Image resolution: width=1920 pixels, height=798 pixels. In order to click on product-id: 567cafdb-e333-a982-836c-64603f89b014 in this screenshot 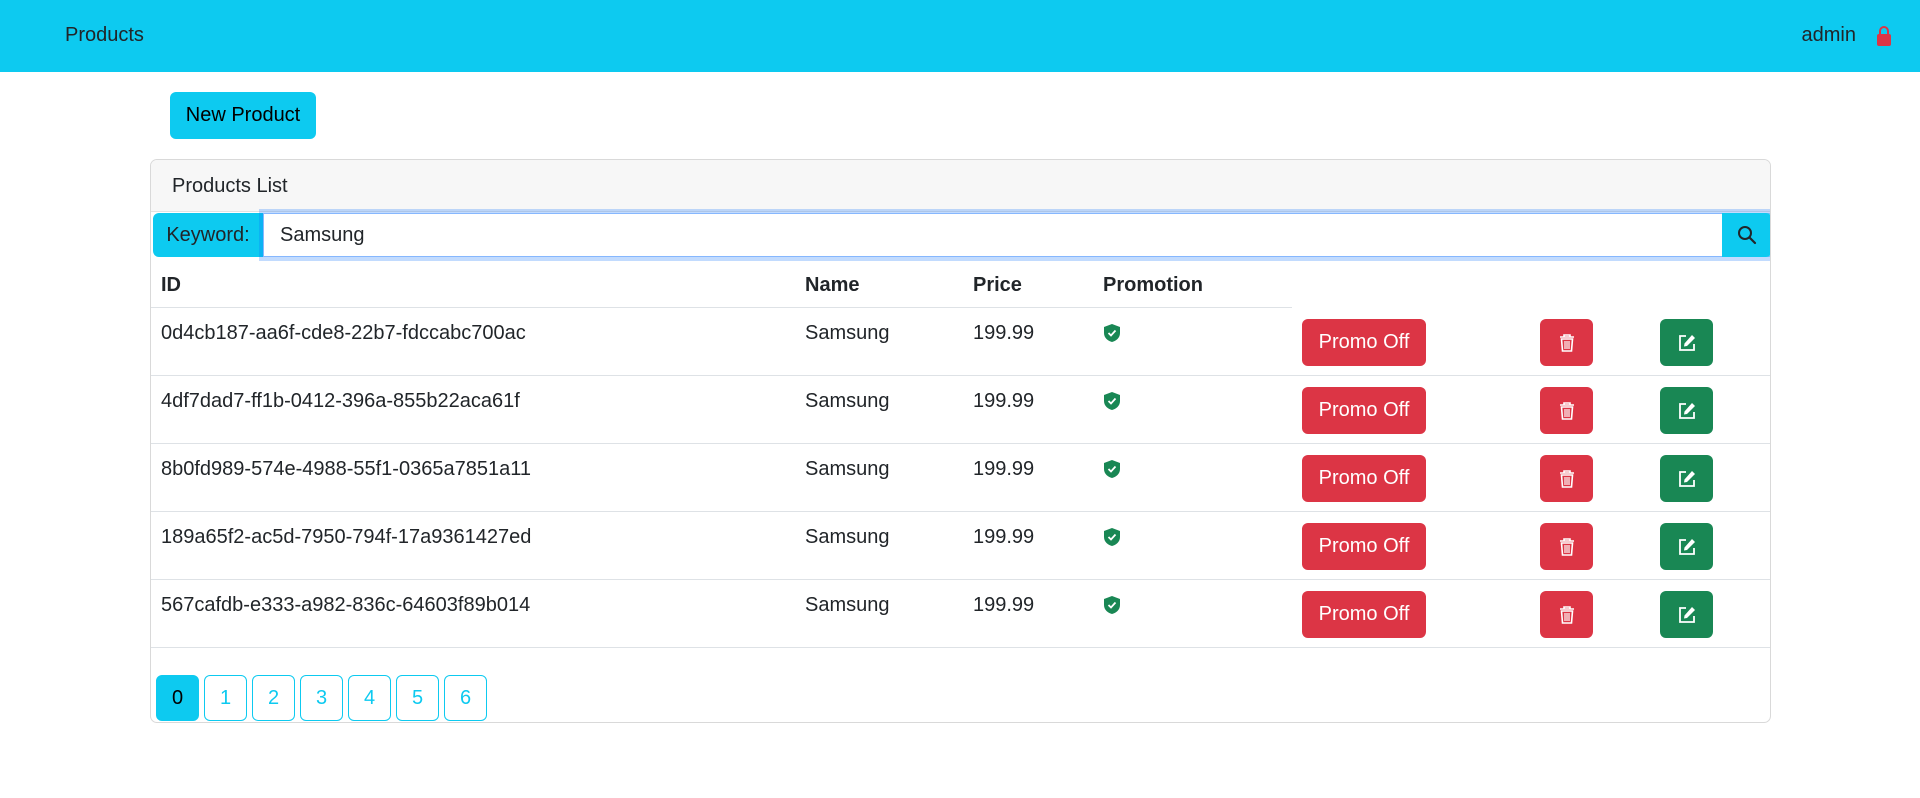, I will do `click(346, 605)`.